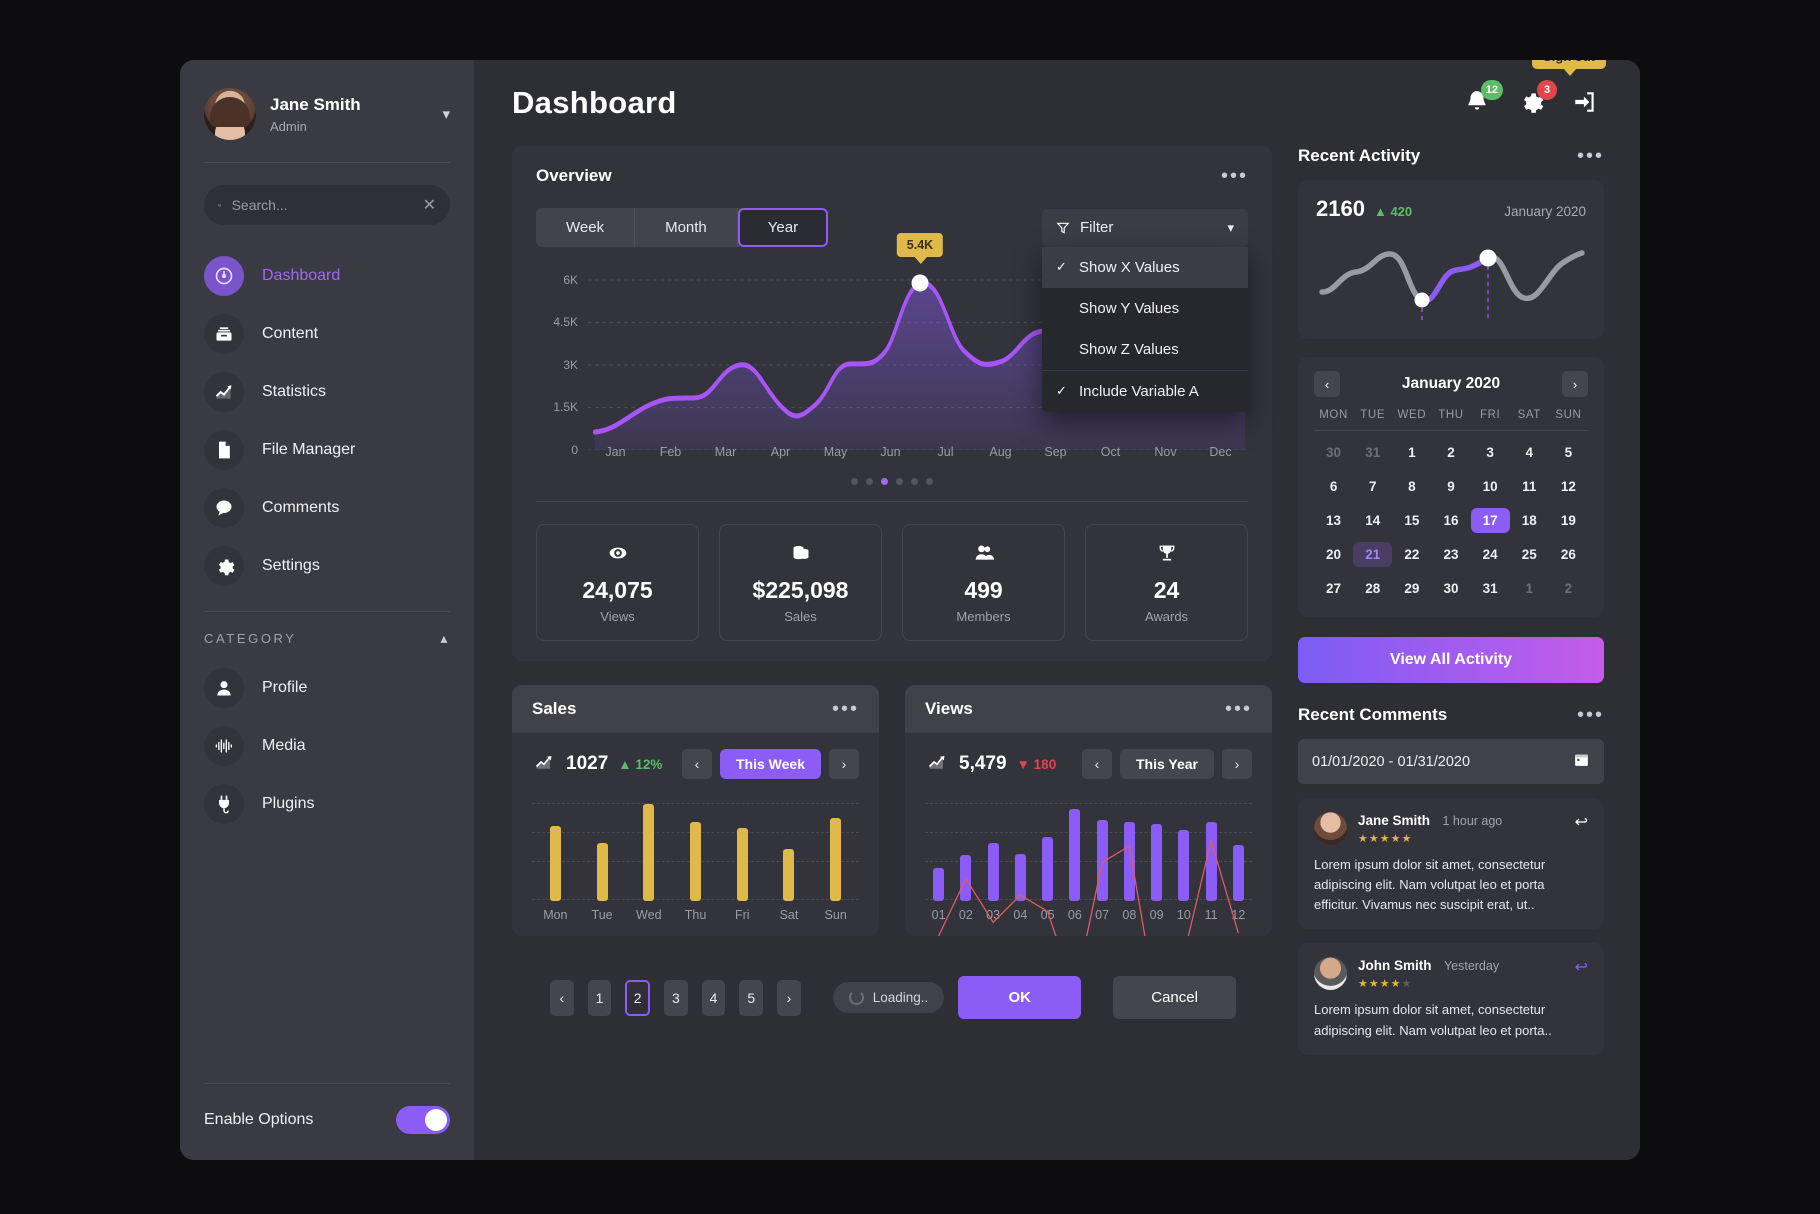 This screenshot has width=1820, height=1214. What do you see at coordinates (800, 582) in the screenshot?
I see `stat-card-sales: $225,098 Sales` at bounding box center [800, 582].